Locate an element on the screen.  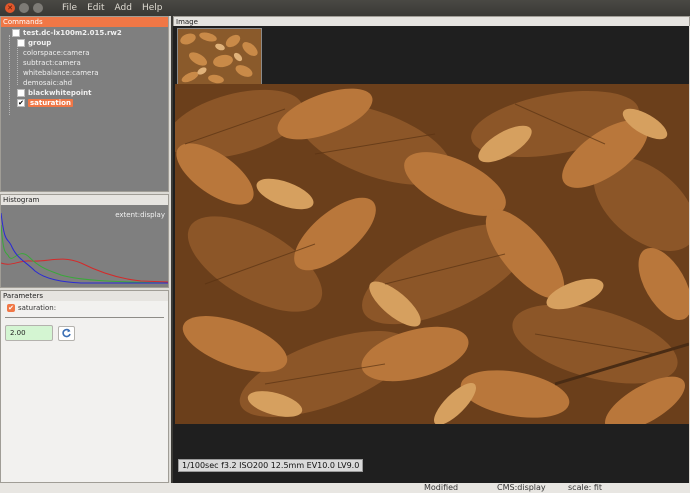
tree-item-label: demosaic:ahd is located at coordinates (48, 83).